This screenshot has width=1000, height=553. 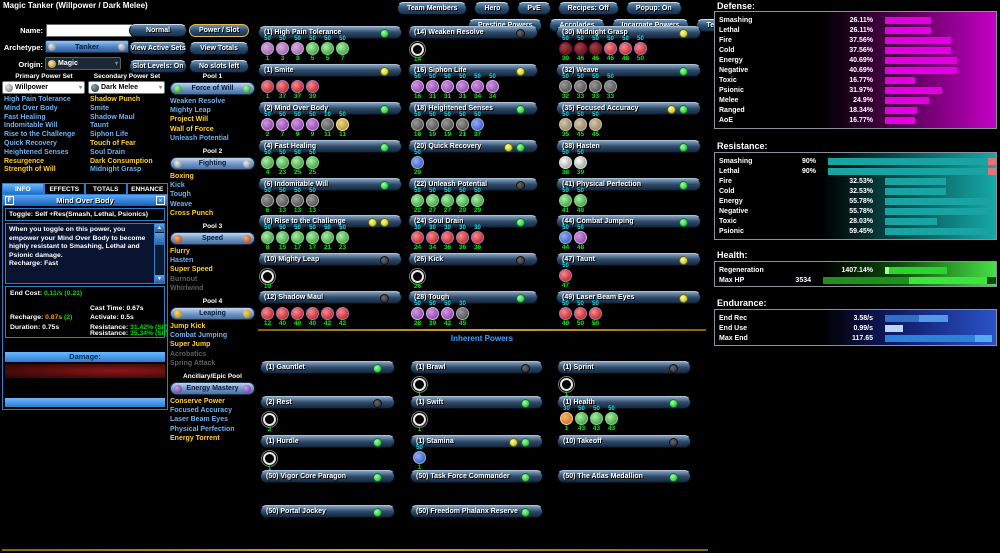 What do you see at coordinates (219, 48) in the screenshot?
I see `button-view-totals: View Totals` at bounding box center [219, 48].